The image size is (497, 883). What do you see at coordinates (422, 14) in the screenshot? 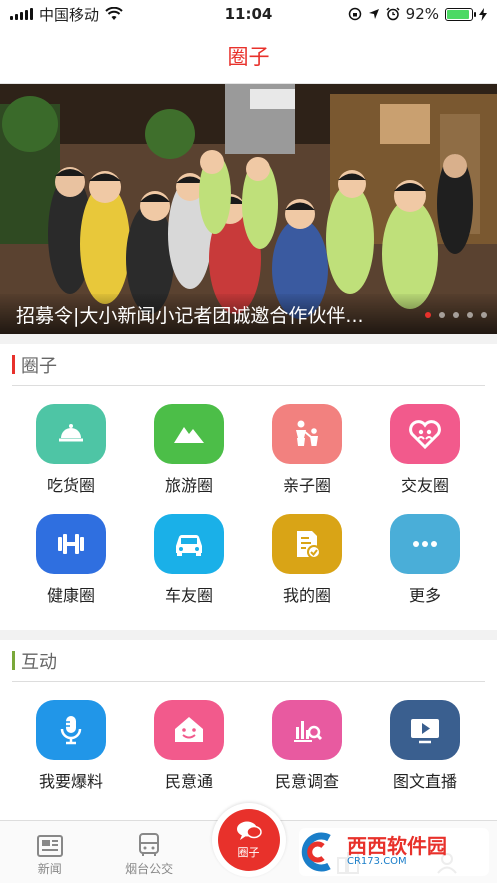
I see `battery-percent: 92%` at bounding box center [422, 14].